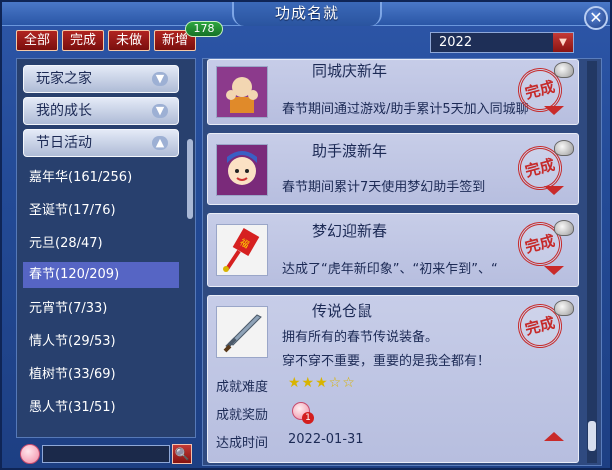  Describe the element at coordinates (101, 309) in the screenshot. I see `festival-item-lantern: 元宵节(7/33)` at that location.